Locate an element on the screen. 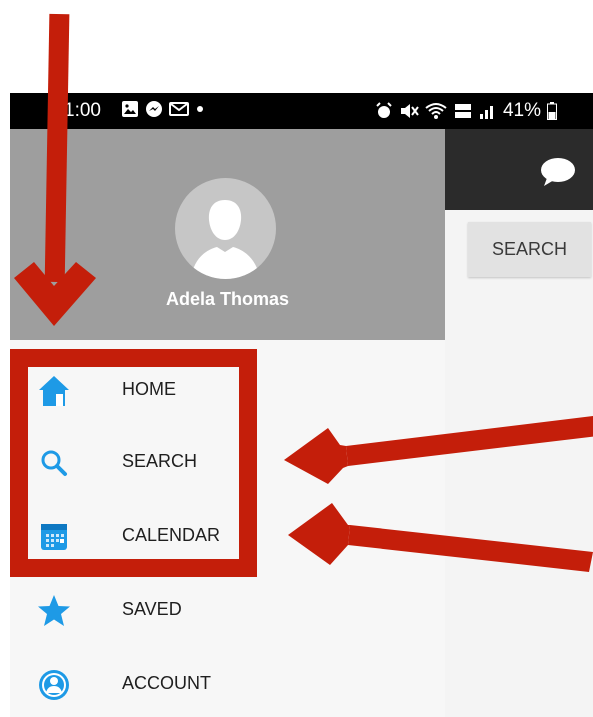 This screenshot has width=593, height=717. menu-item-label: ACCOUNT is located at coordinates (166, 683).